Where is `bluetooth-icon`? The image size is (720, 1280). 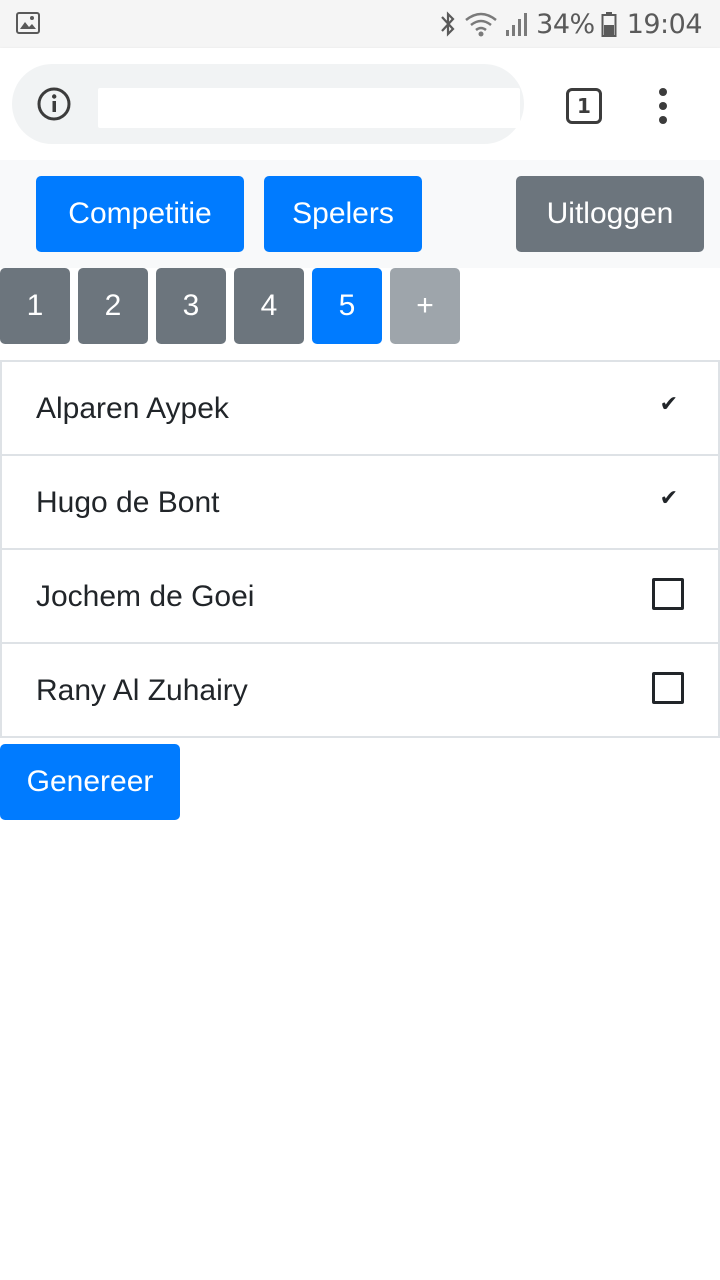
bluetooth-icon is located at coordinates (448, 24).